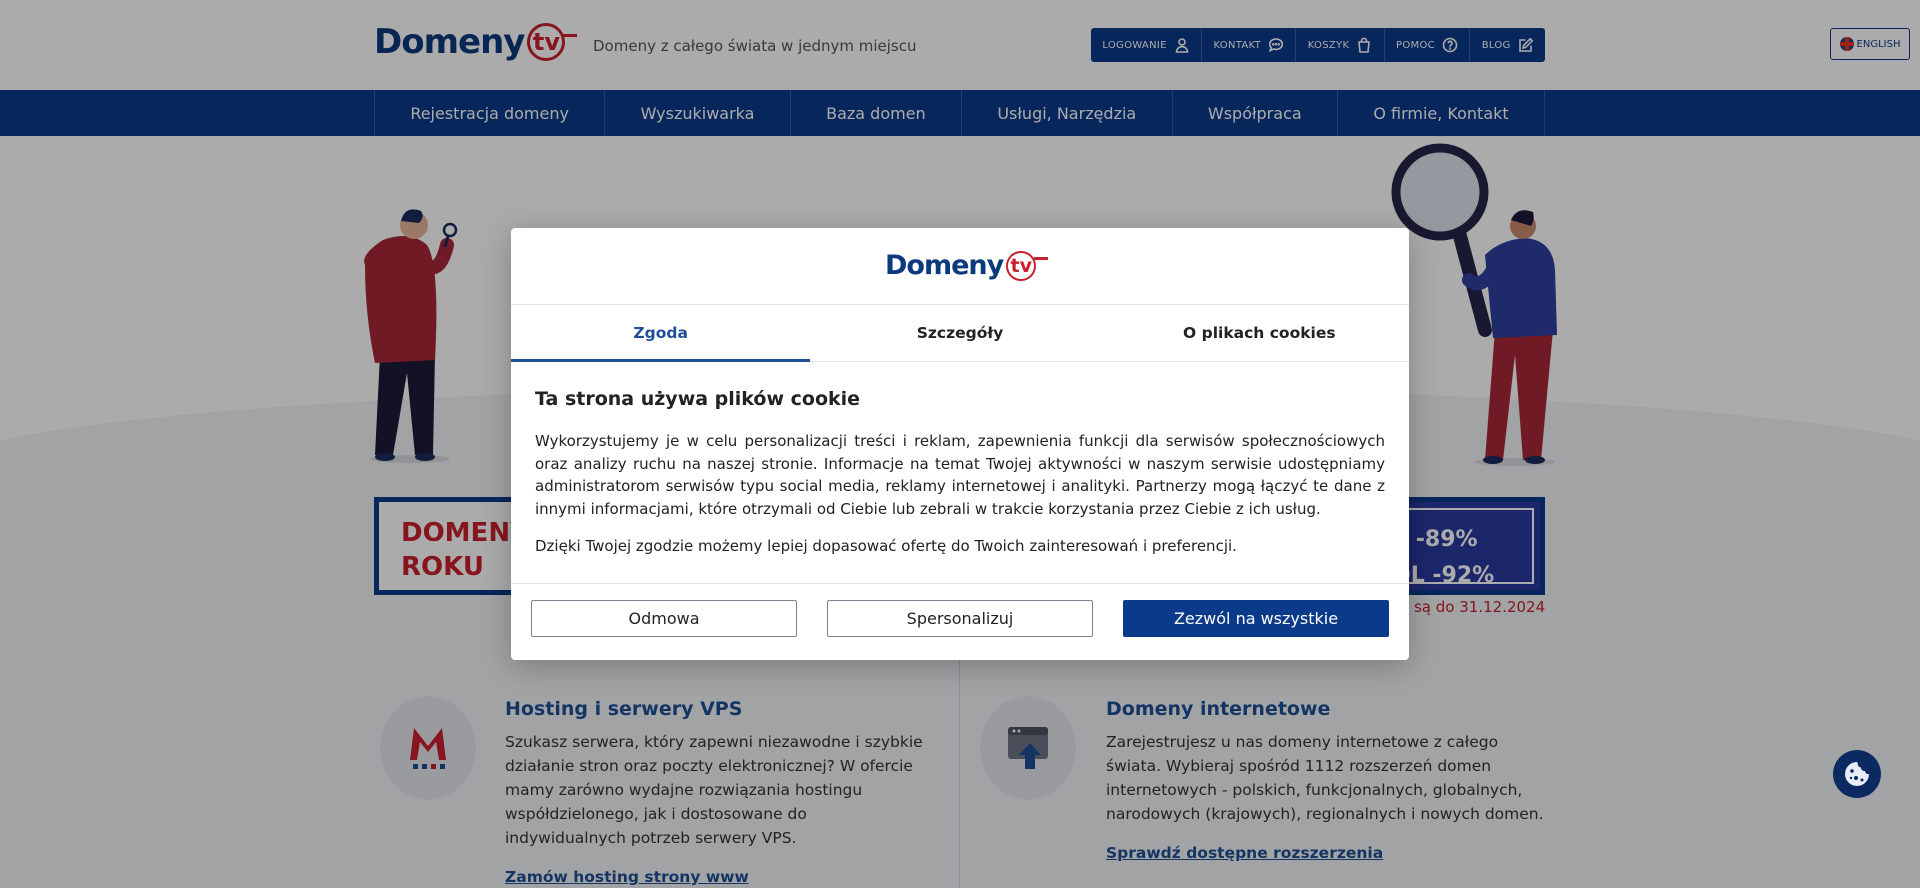 The height and width of the screenshot is (888, 1920). I want to click on customize-button: Spersonalizuj, so click(960, 618).